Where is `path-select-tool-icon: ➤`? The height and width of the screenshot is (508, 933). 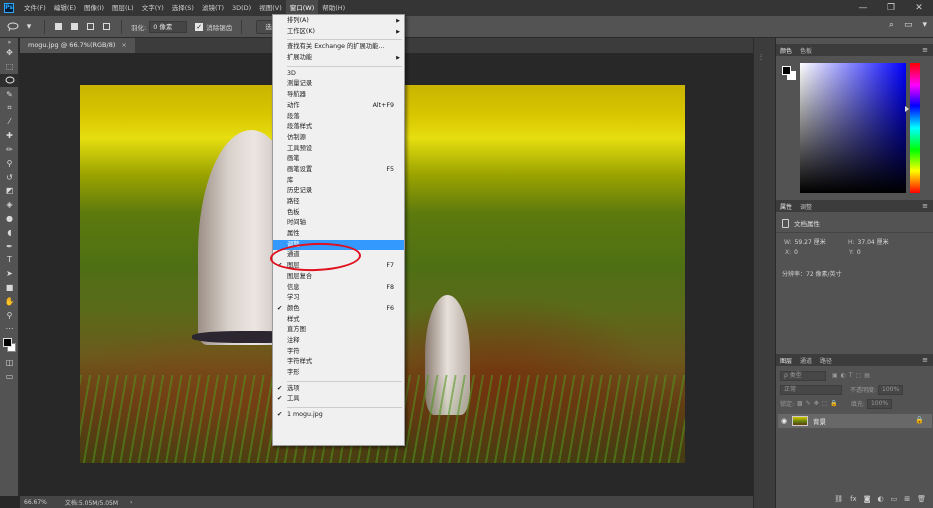
path-select-tool-icon: ➤ is located at coordinates (9, 274).